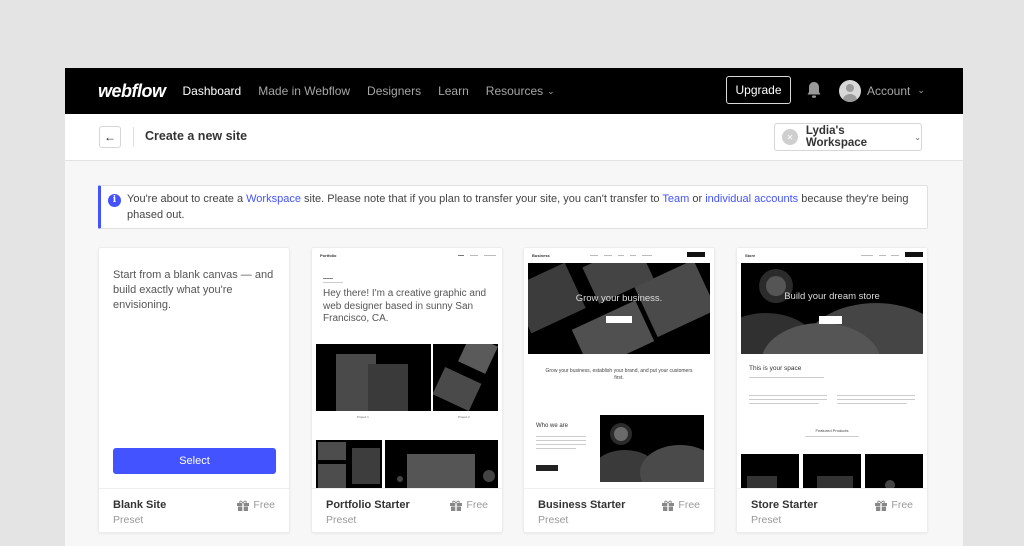  What do you see at coordinates (453, 91) in the screenshot?
I see `nav-link-learn: Learn` at bounding box center [453, 91].